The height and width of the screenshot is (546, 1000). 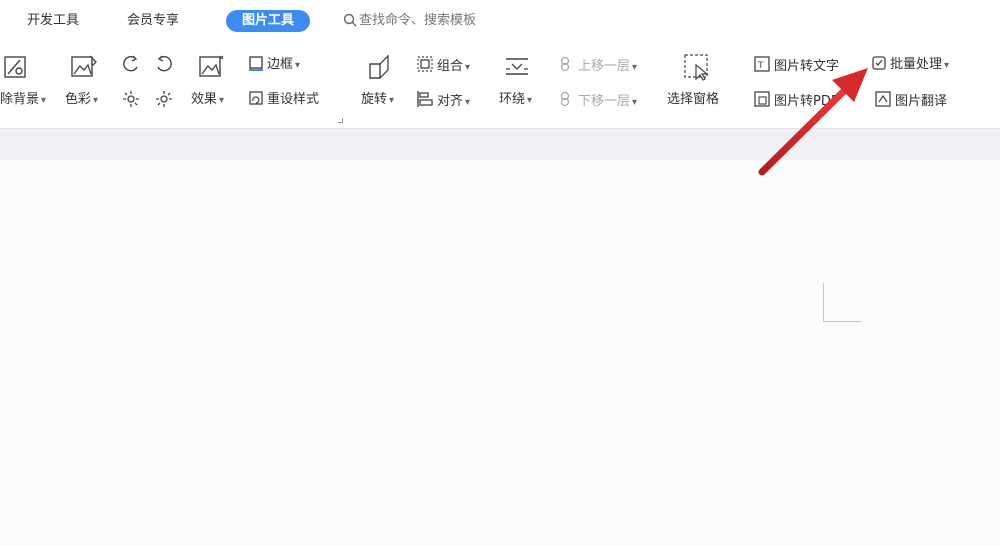 What do you see at coordinates (604, 66) in the screenshot?
I see `bring-forward-label: 上移一层` at bounding box center [604, 66].